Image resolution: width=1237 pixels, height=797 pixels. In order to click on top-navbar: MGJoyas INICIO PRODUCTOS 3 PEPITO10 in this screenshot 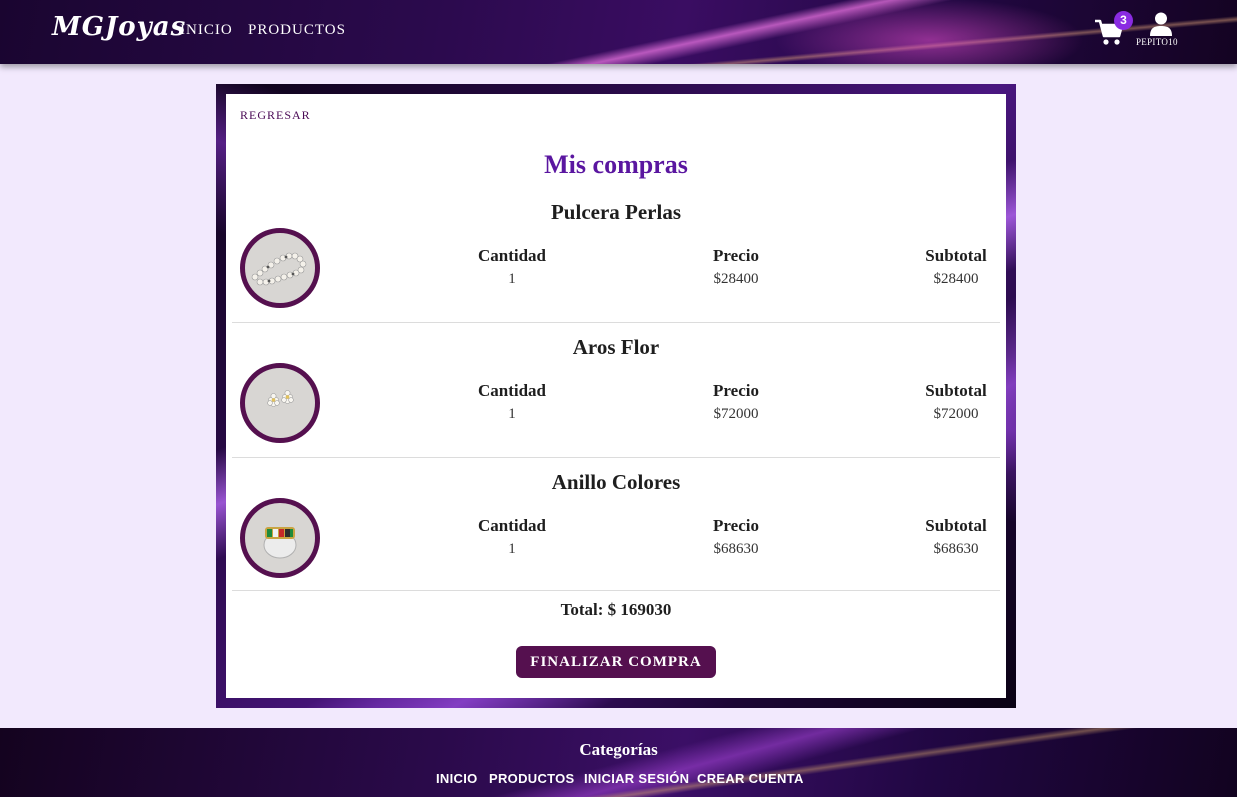, I will do `click(618, 32)`.